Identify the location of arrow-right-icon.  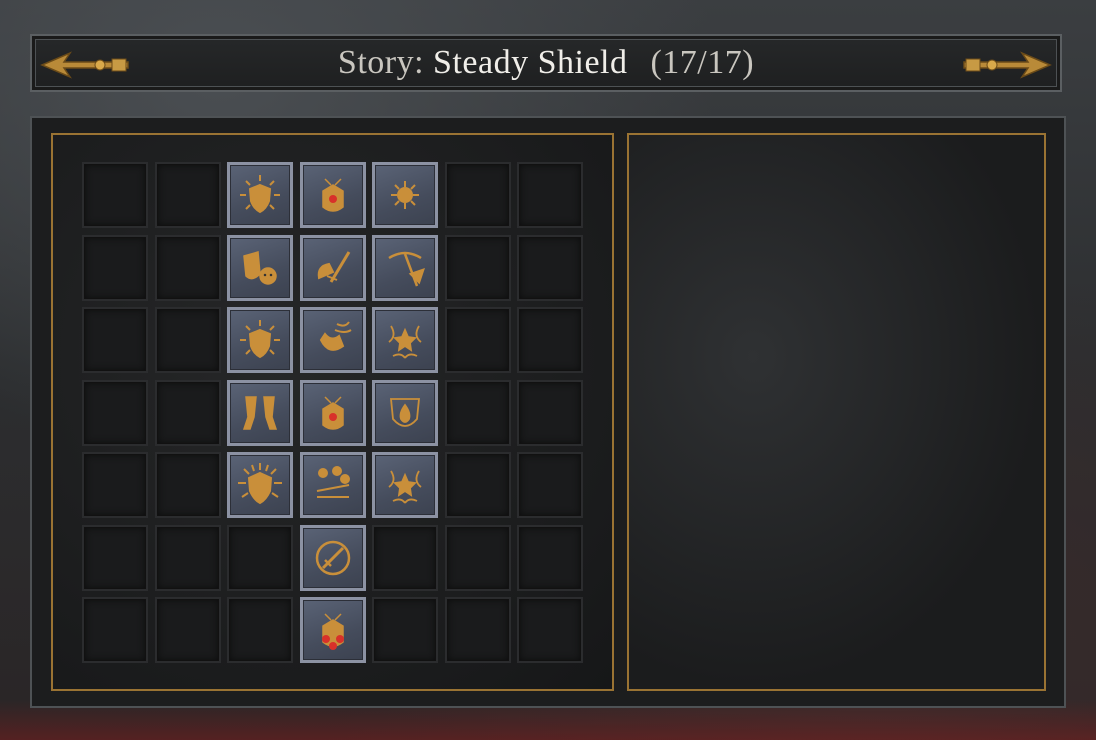
(1007, 65).